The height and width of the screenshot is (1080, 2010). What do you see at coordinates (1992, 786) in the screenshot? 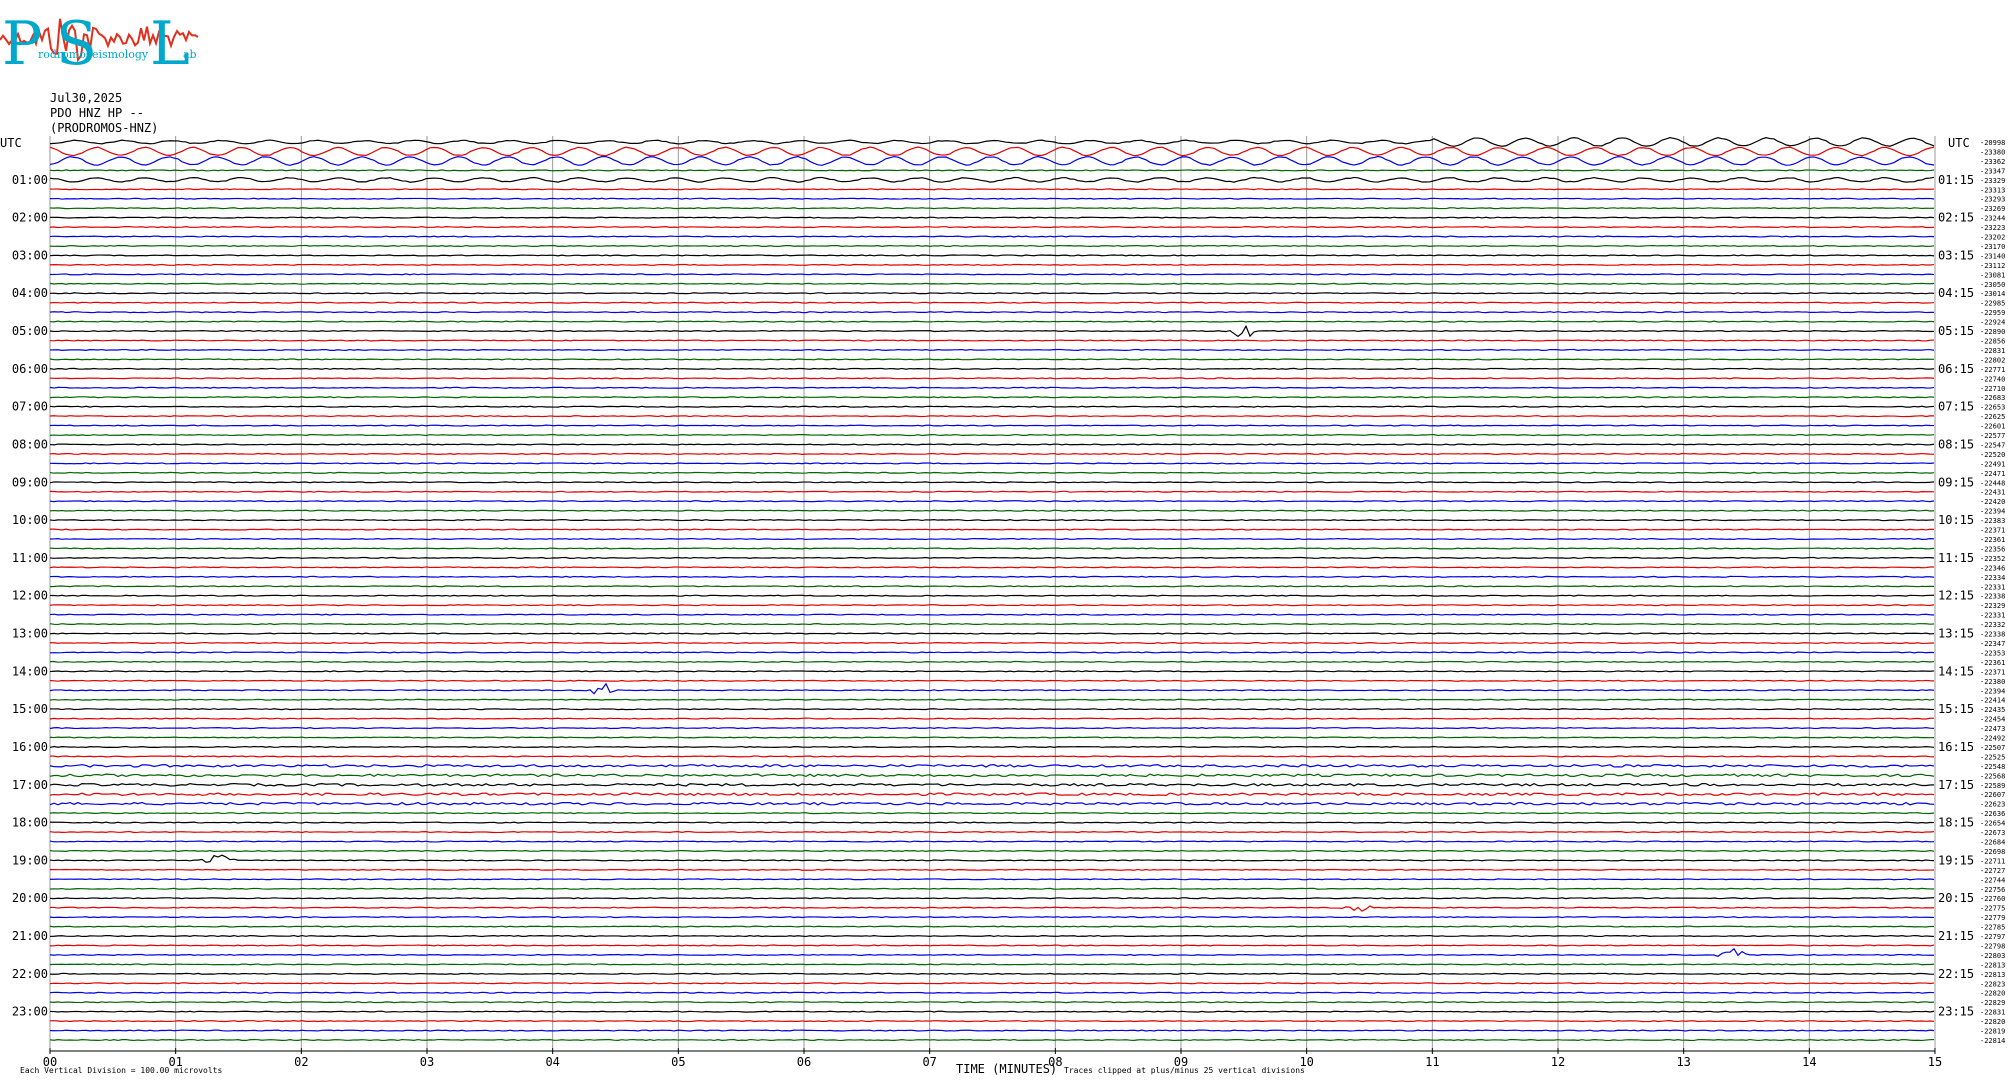
I see `trace-offset-label: -22589` at bounding box center [1992, 786].